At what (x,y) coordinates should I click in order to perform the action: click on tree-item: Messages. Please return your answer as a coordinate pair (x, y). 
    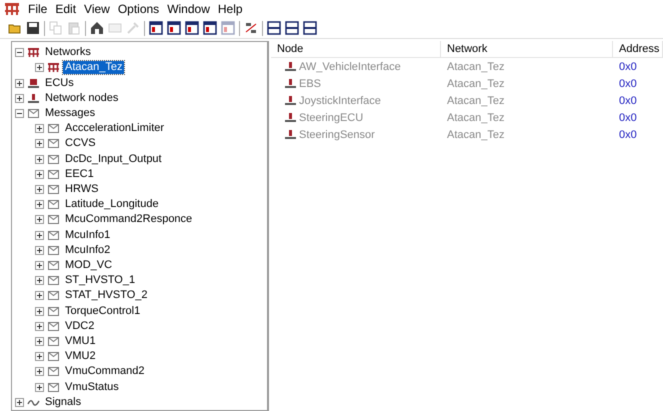
    Looking at the image, I should click on (70, 113).